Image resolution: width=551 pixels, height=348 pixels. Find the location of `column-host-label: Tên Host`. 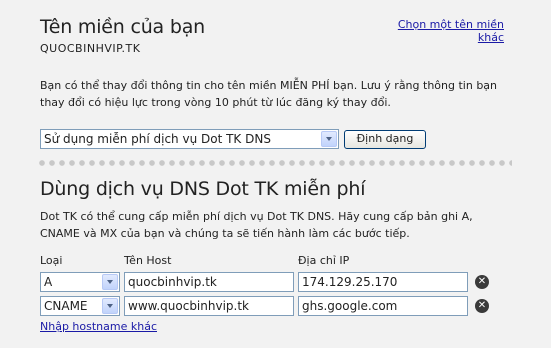

column-host-label: Tên Host is located at coordinates (148, 260).